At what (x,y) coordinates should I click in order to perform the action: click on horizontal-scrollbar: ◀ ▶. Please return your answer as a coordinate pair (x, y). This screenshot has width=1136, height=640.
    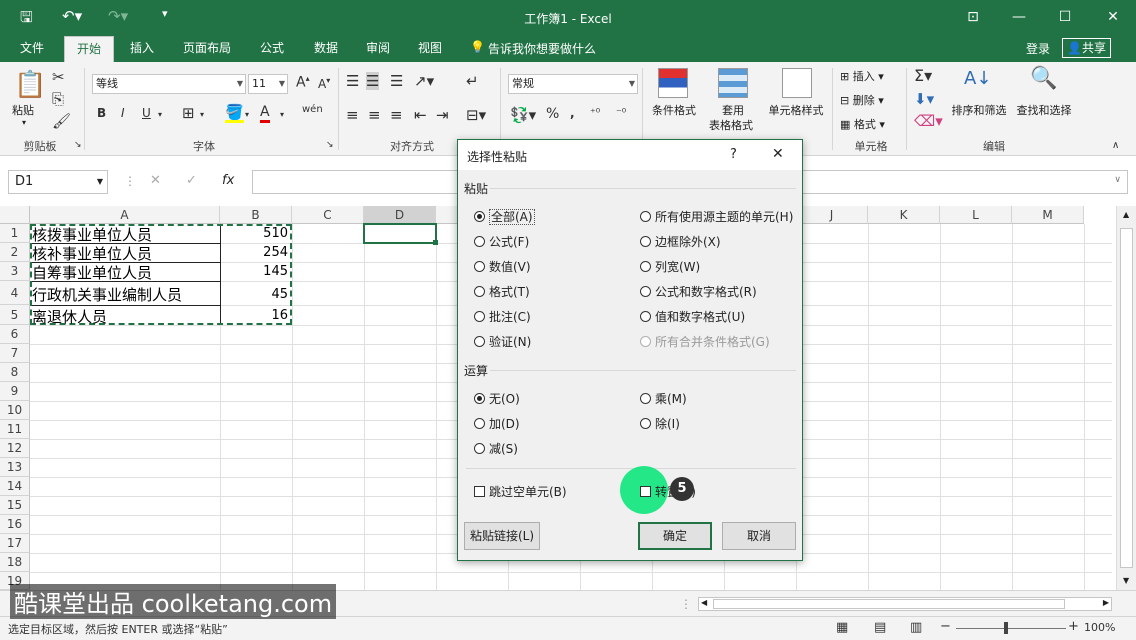
    Looking at the image, I should click on (905, 604).